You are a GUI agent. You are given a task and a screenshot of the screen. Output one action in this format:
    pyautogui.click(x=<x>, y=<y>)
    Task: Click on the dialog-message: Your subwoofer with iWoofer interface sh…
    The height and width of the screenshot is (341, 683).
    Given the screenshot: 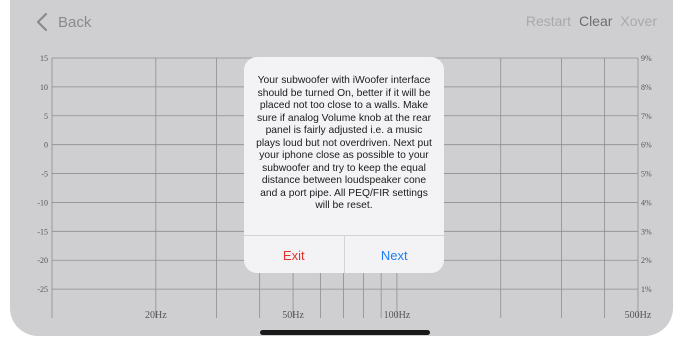 What is the action you would take?
    pyautogui.click(x=344, y=143)
    